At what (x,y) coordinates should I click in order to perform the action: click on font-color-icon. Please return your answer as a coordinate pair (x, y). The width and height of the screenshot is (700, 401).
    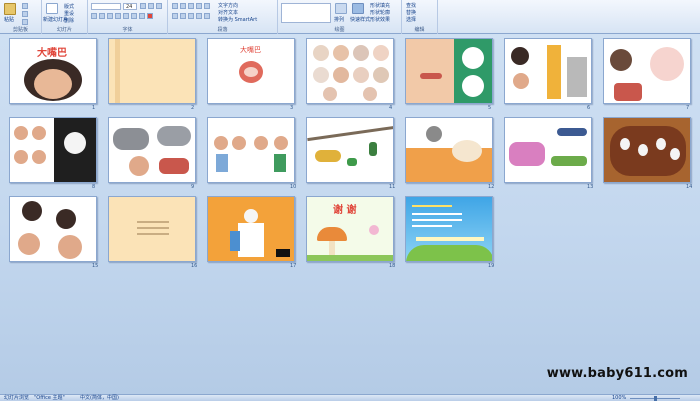
    Looking at the image, I should click on (150, 16).